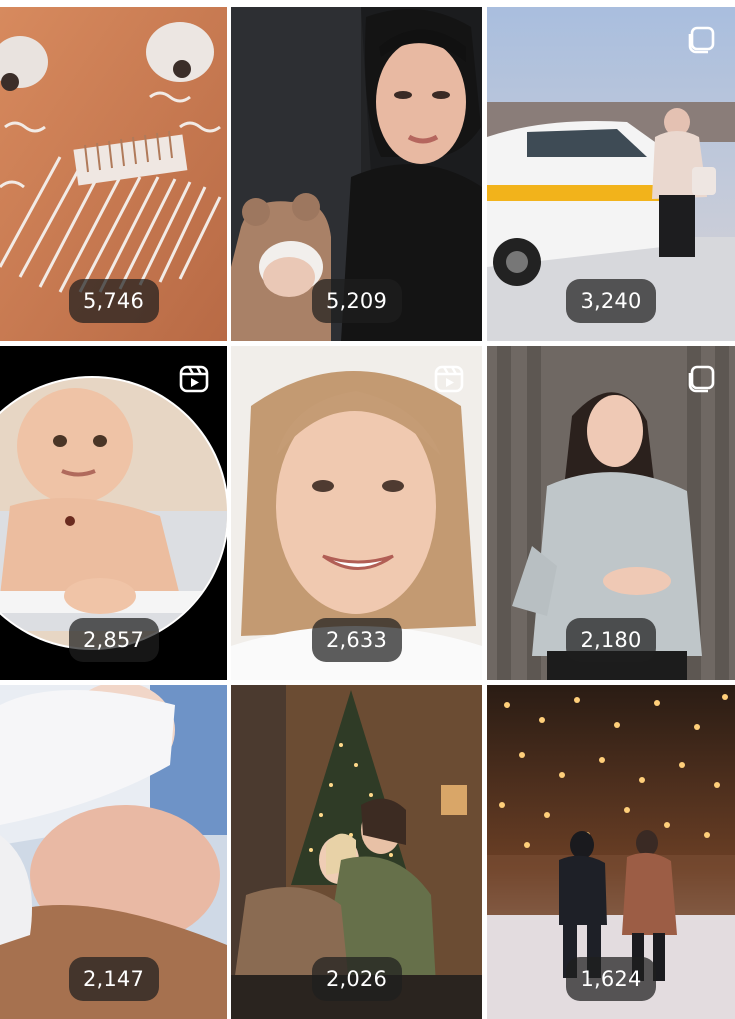 Image resolution: width=735 pixels, height=1019 pixels. What do you see at coordinates (113, 174) in the screenshot?
I see `post-tile: 5,746` at bounding box center [113, 174].